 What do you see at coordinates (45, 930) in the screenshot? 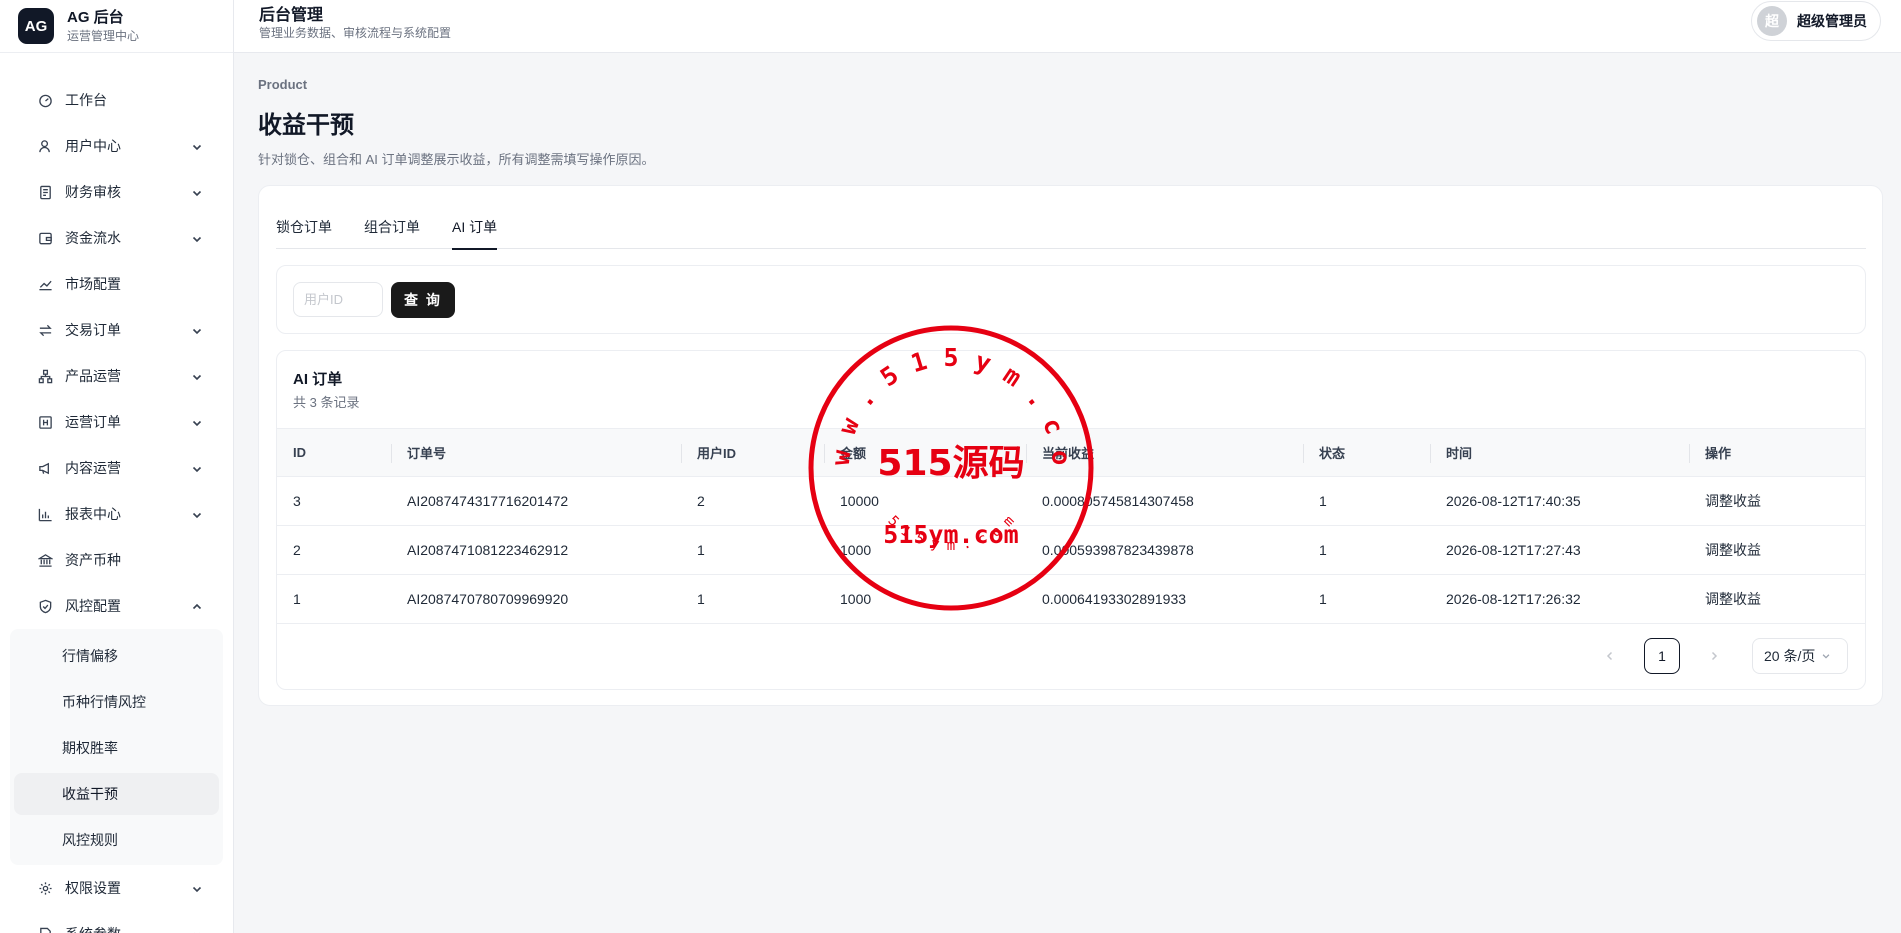
I see `document-icon` at bounding box center [45, 930].